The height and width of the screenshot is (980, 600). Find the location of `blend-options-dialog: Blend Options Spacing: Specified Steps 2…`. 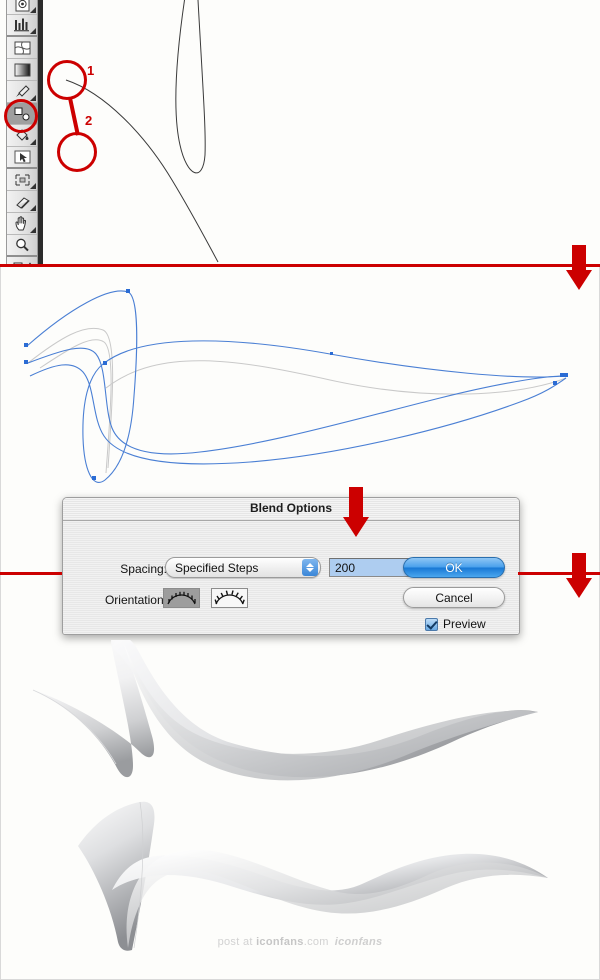

blend-options-dialog: Blend Options Spacing: Specified Steps 2… is located at coordinates (291, 566).